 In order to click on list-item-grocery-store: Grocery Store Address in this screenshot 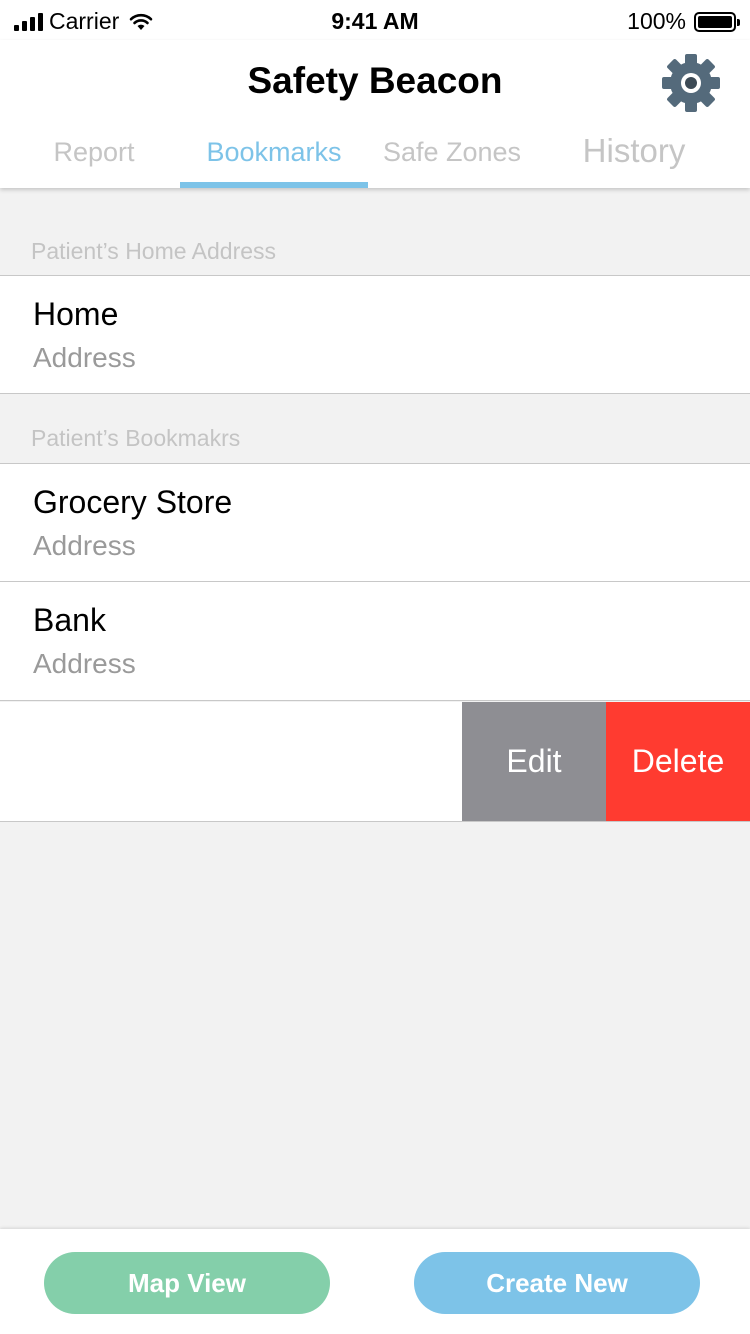, I will do `click(375, 522)`.